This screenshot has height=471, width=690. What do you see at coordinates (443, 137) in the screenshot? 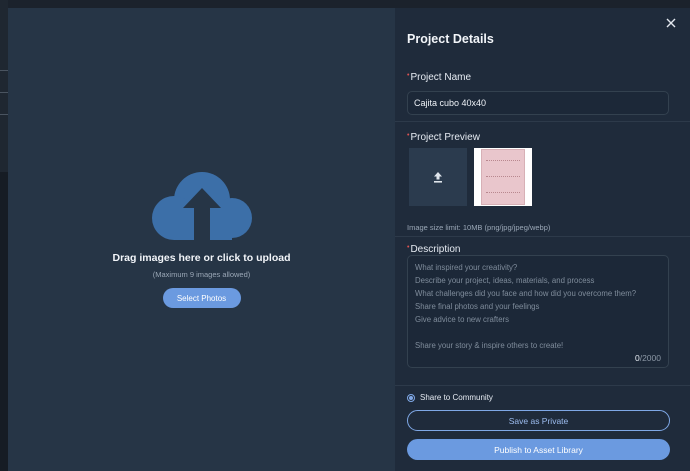
I see `project-preview-label: •Project Preview` at bounding box center [443, 137].